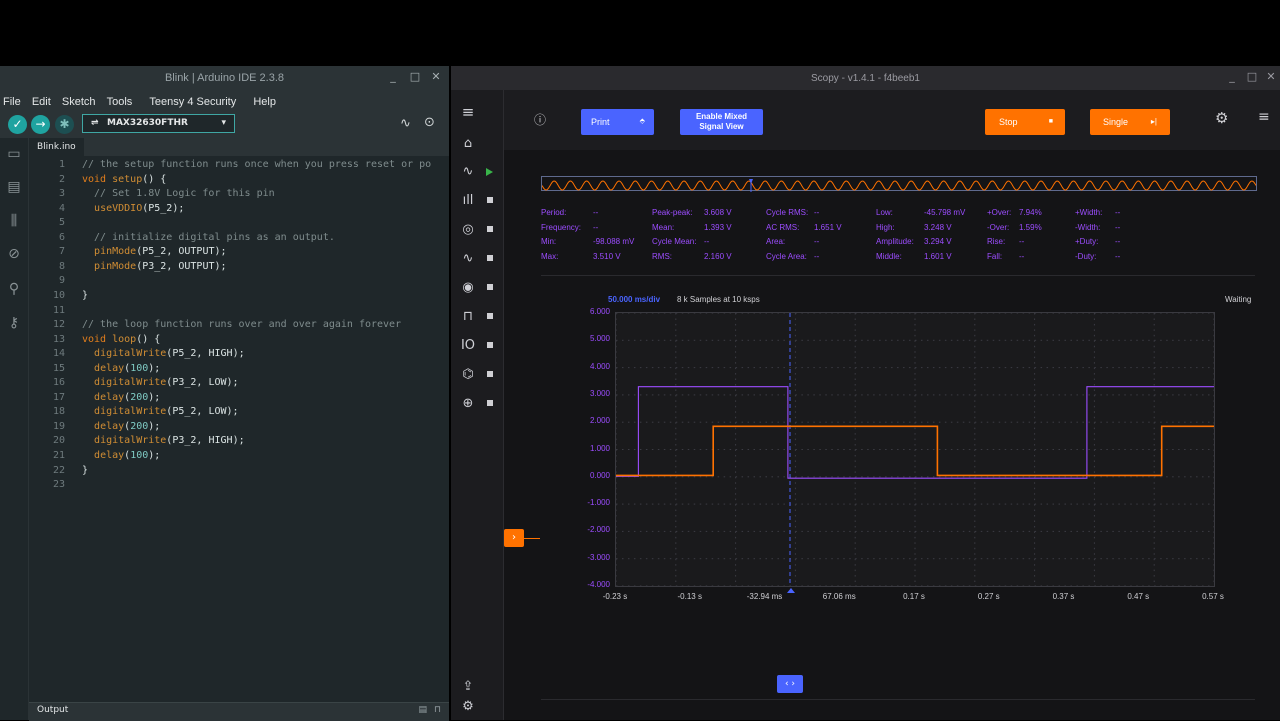 The height and width of the screenshot is (721, 1280). What do you see at coordinates (718, 212) in the screenshot?
I see `measurement-value: 3.608 V` at bounding box center [718, 212].